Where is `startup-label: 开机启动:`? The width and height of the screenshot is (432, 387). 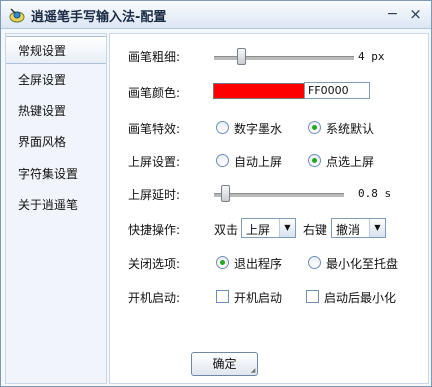
startup-label: 开机启动: is located at coordinates (154, 298).